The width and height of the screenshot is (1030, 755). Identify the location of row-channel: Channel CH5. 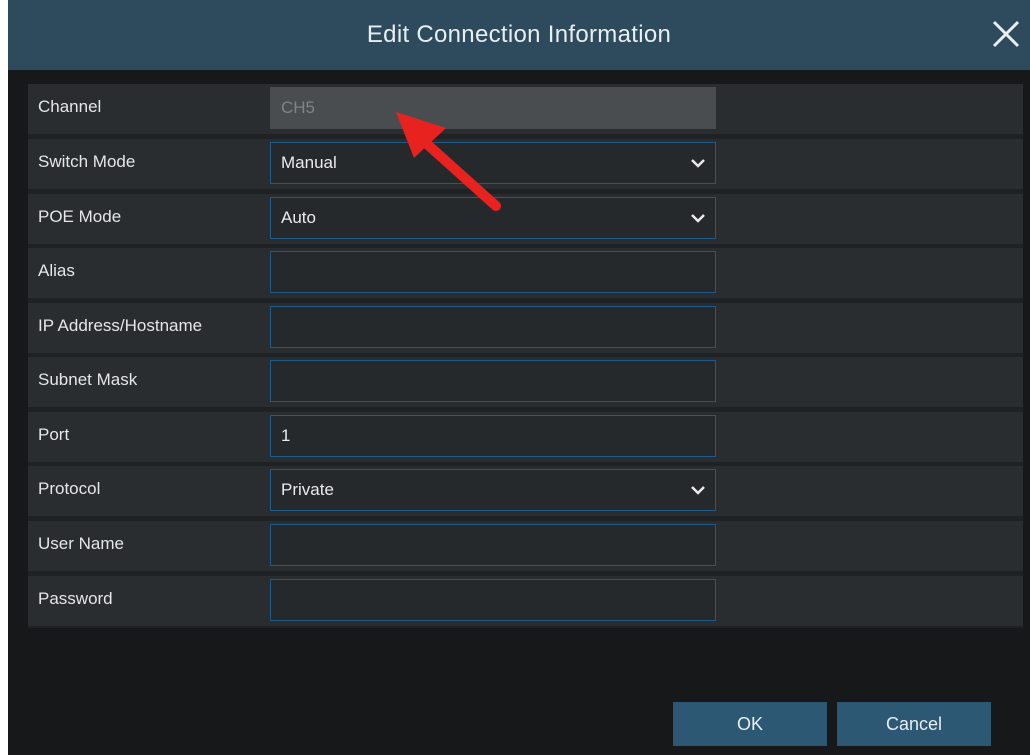
(525, 109).